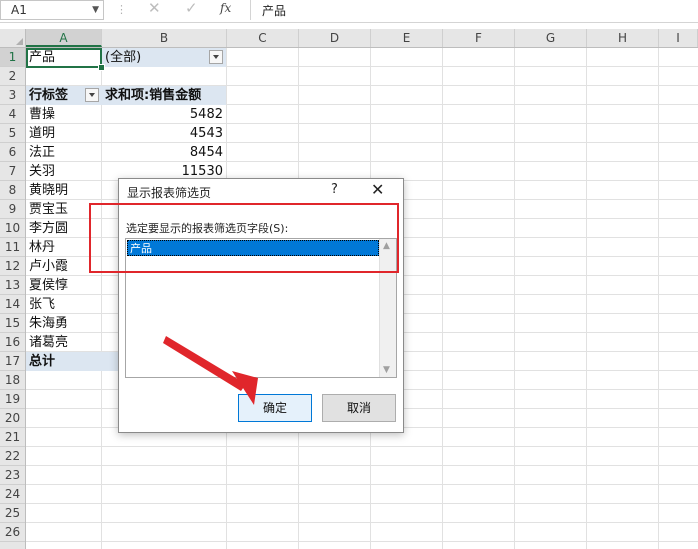 The image size is (698, 549). Describe the element at coordinates (12, 437) in the screenshot. I see `row-header-21: 21` at that location.